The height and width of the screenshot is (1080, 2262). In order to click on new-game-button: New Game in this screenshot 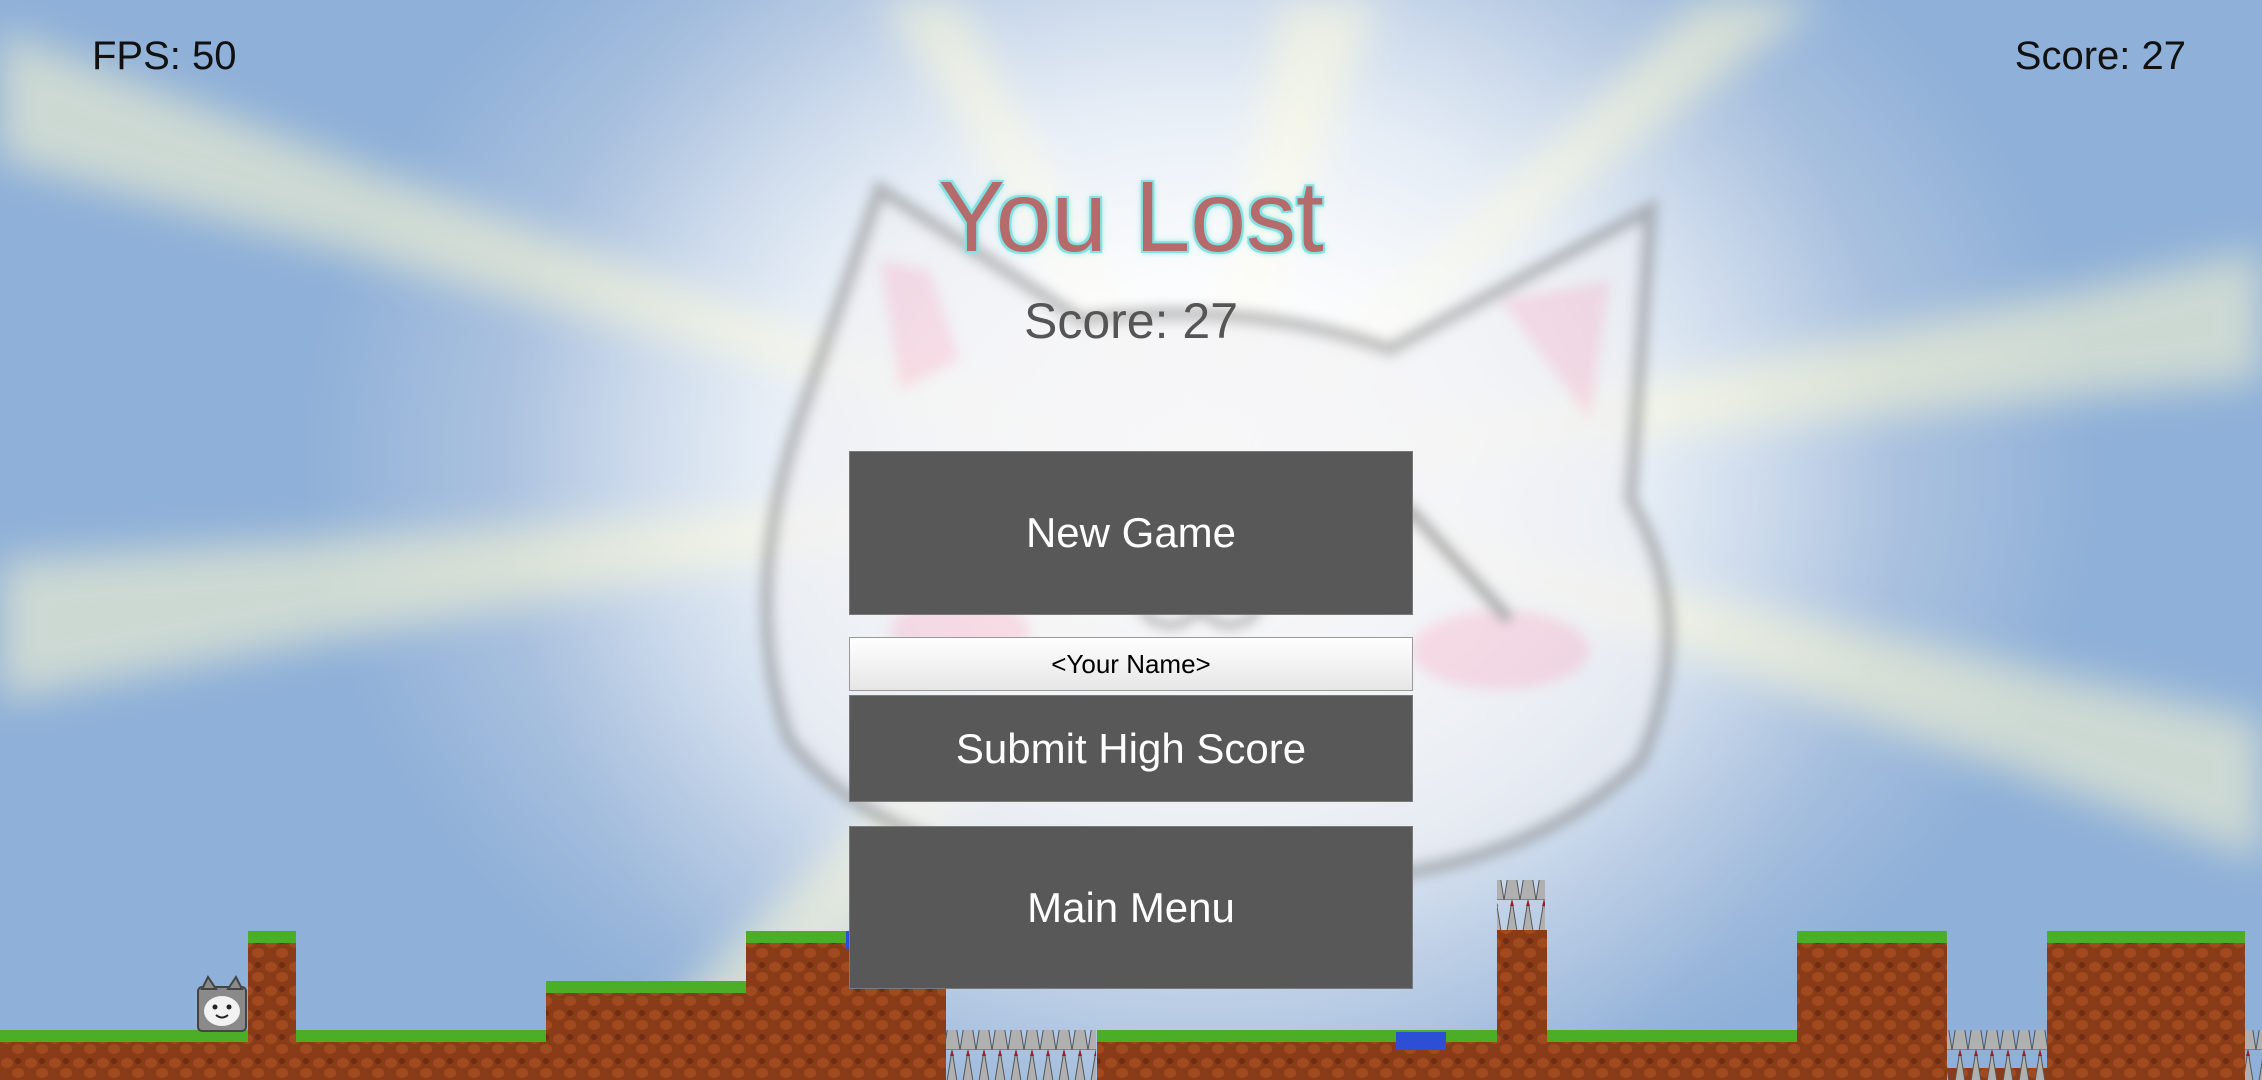, I will do `click(1131, 533)`.